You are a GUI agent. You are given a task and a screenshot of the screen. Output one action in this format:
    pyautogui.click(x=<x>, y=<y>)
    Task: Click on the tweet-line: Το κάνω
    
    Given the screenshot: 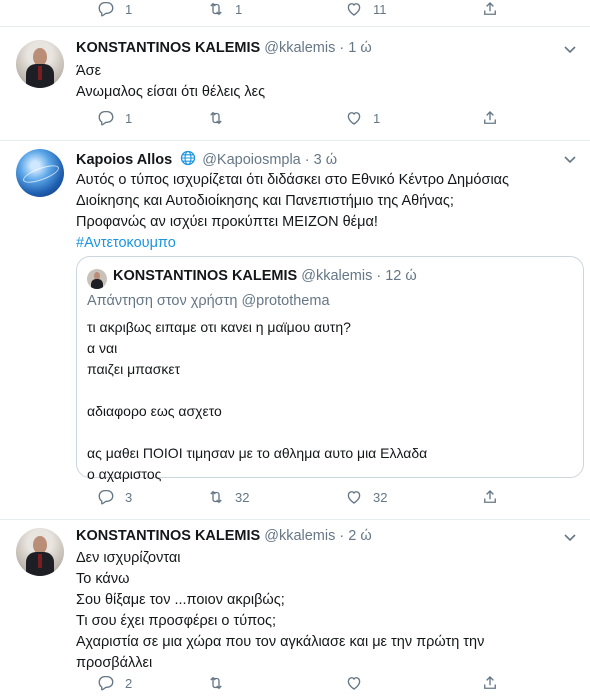 What is the action you would take?
    pyautogui.click(x=103, y=579)
    